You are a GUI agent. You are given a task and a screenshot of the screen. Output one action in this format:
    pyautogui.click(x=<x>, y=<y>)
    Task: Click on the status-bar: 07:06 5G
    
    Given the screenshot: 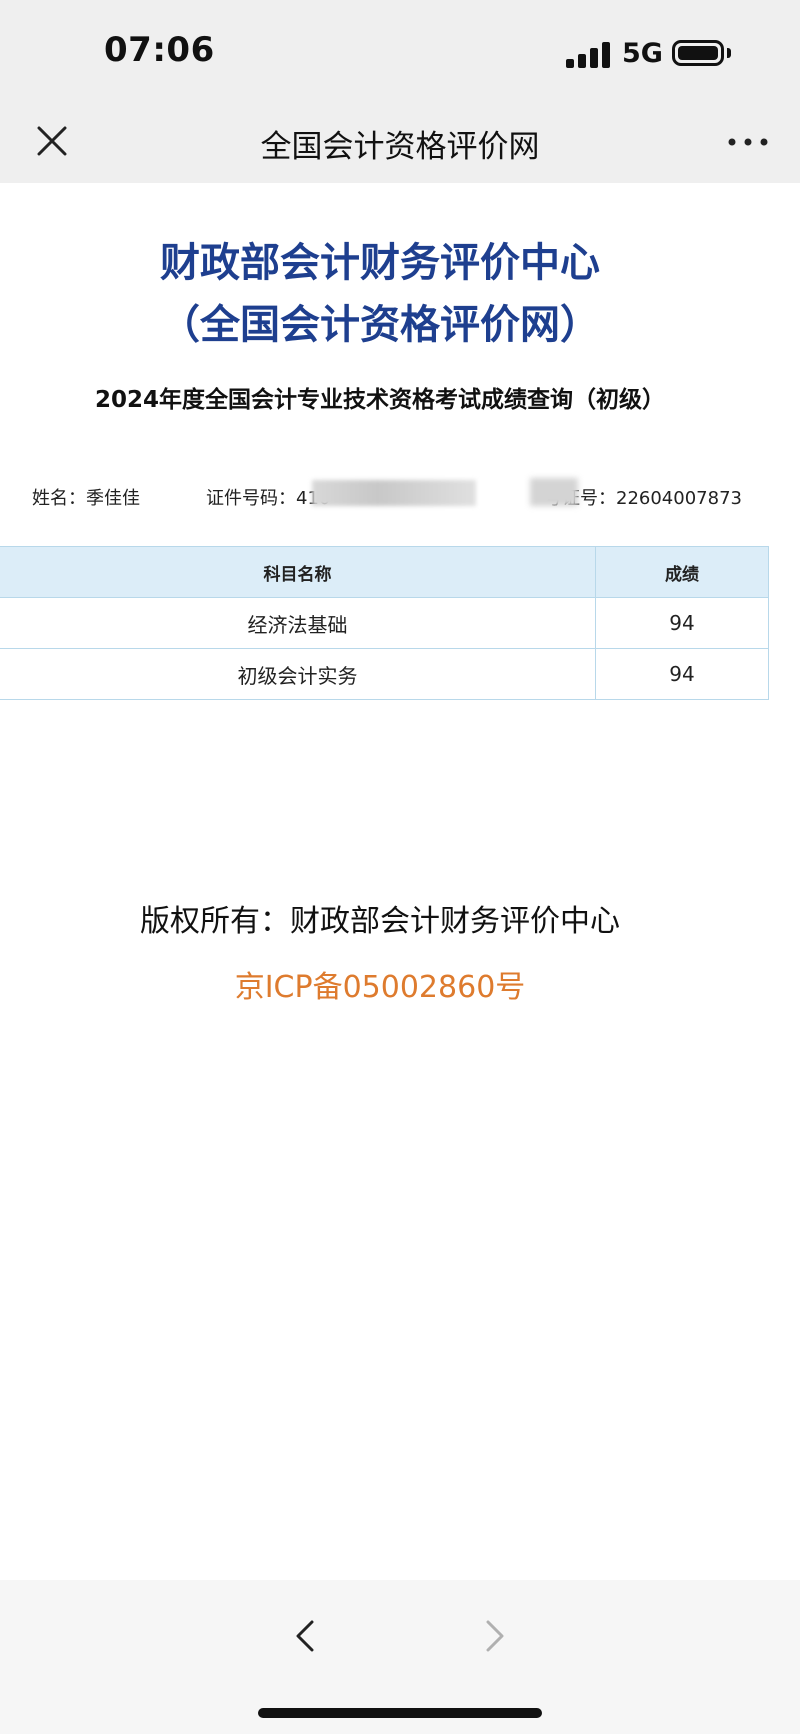 What is the action you would take?
    pyautogui.click(x=400, y=52)
    